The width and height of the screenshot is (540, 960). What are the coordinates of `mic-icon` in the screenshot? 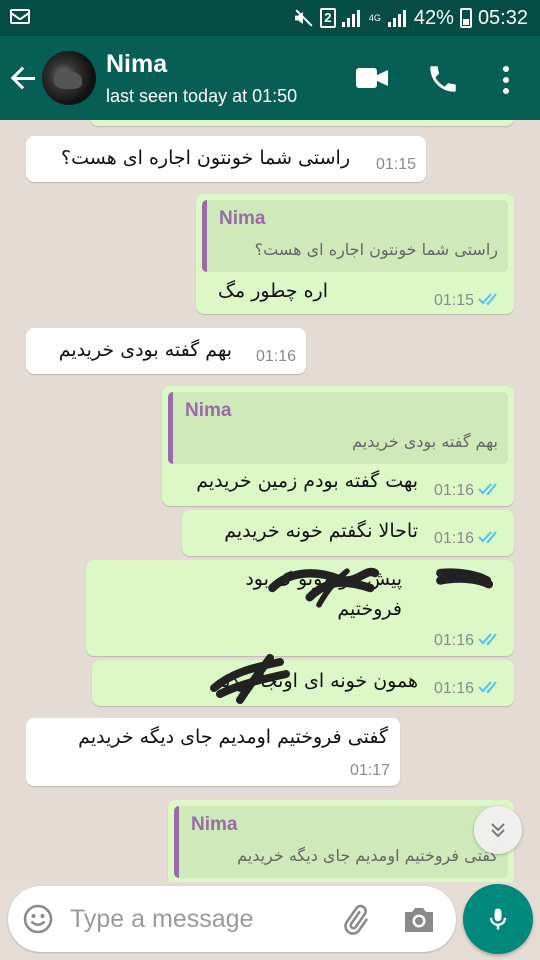 It's located at (498, 919).